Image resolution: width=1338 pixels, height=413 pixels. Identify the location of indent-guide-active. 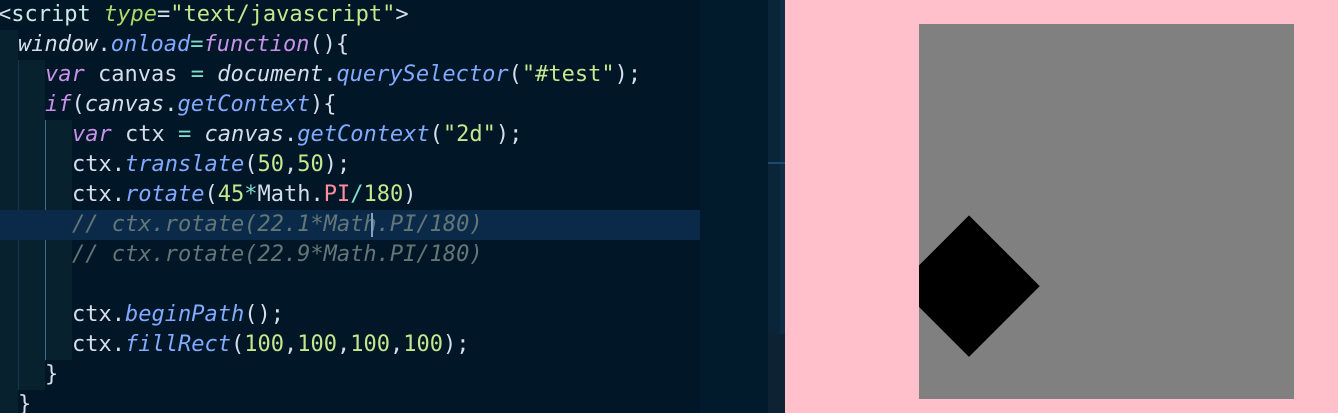
(45, 240).